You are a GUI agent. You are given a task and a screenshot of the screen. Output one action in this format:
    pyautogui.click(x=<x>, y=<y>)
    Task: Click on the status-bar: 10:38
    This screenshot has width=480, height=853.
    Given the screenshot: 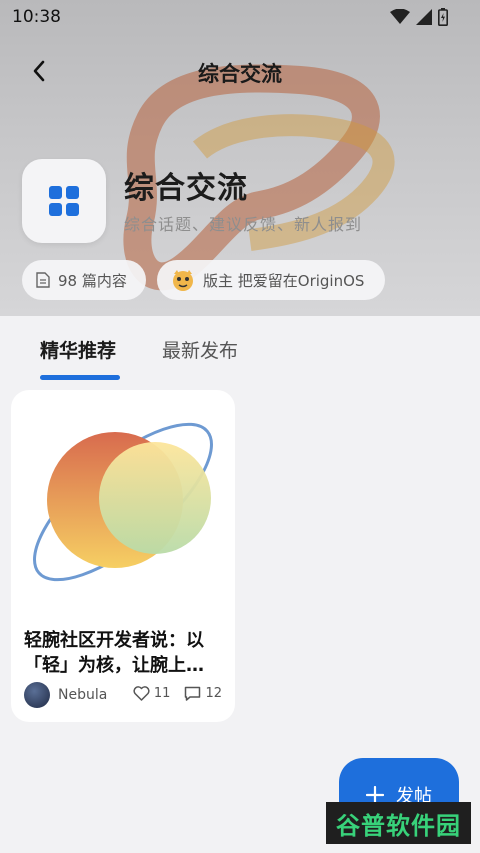 What is the action you would take?
    pyautogui.click(x=240, y=17)
    